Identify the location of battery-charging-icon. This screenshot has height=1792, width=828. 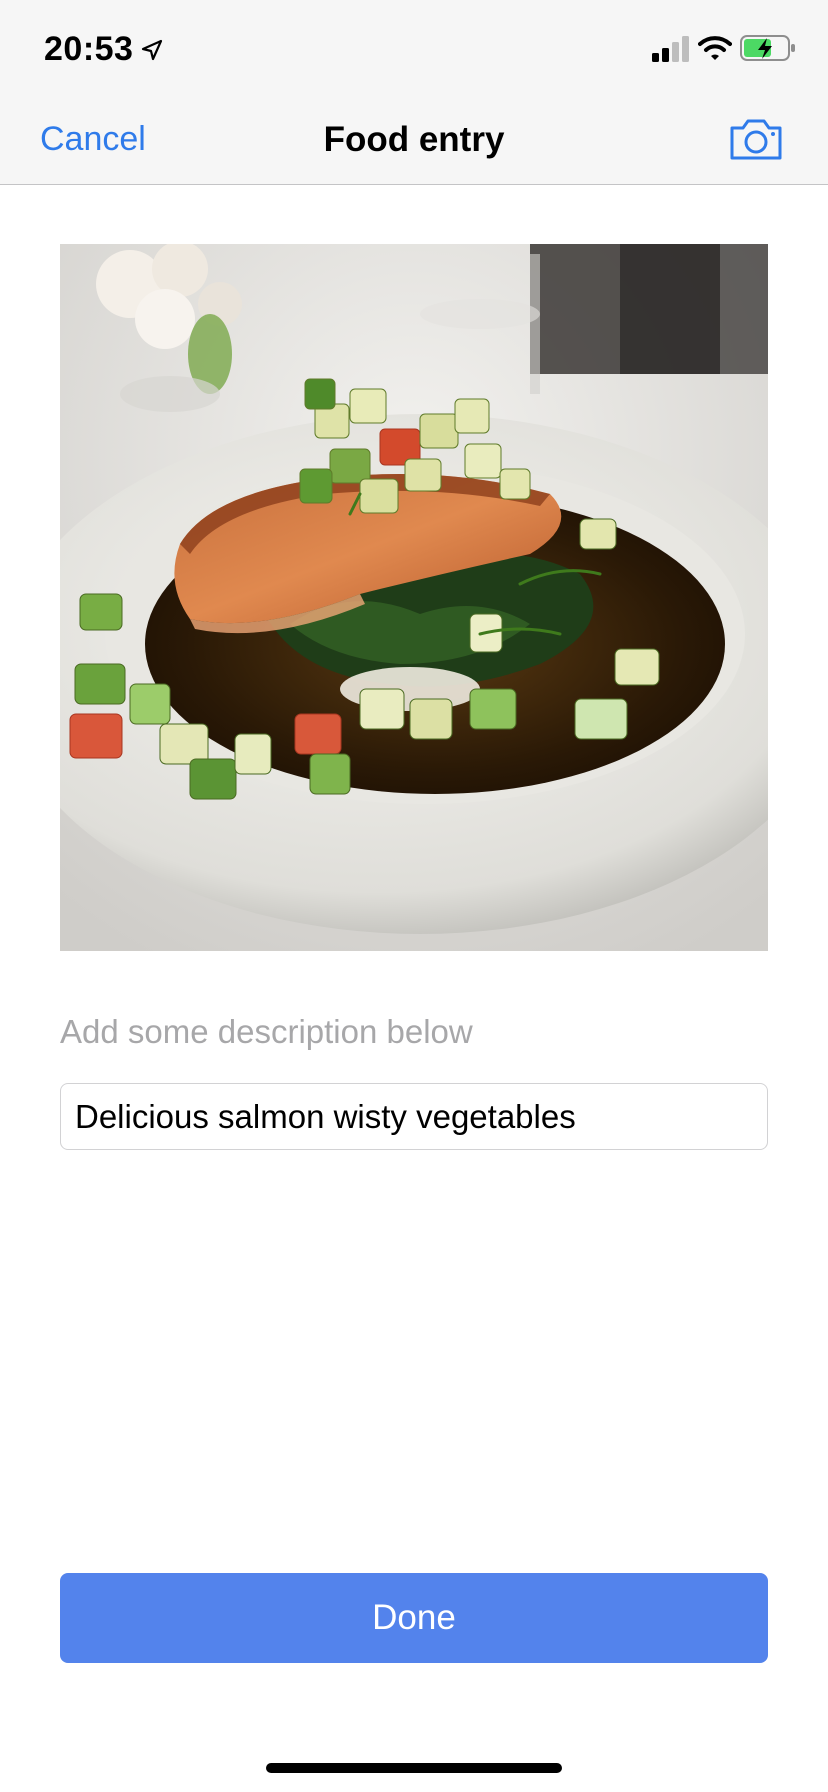
(767, 48).